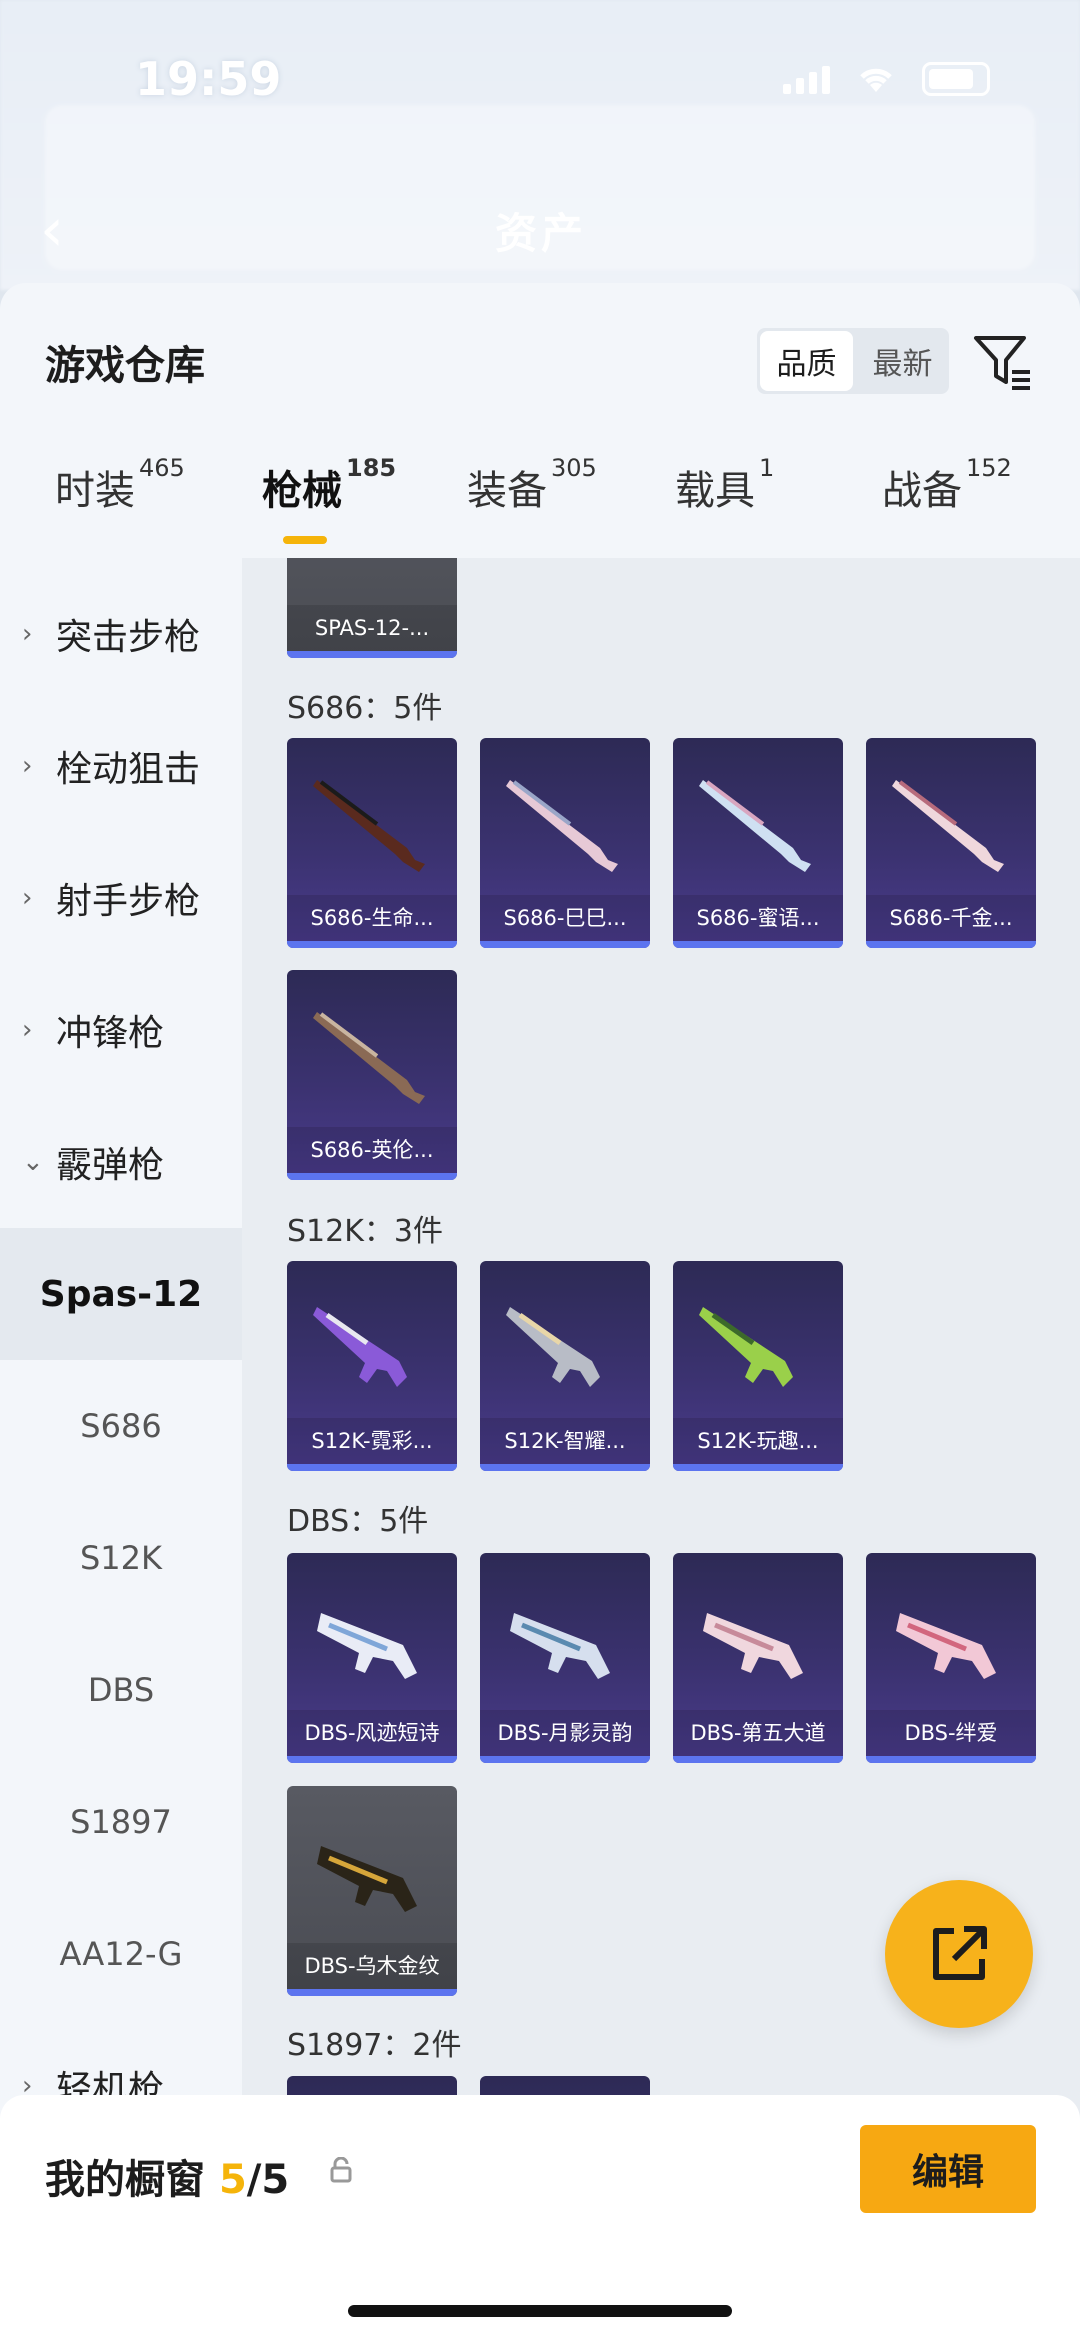  Describe the element at coordinates (125, 366) in the screenshot. I see `sheet-title: 游戏仓库` at that location.